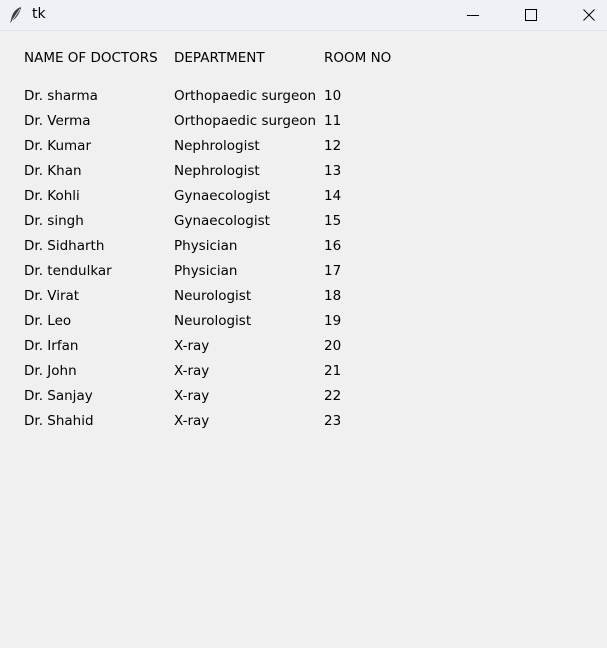  Describe the element at coordinates (52, 196) in the screenshot. I see `cell-name: Dr. Kohli` at that location.